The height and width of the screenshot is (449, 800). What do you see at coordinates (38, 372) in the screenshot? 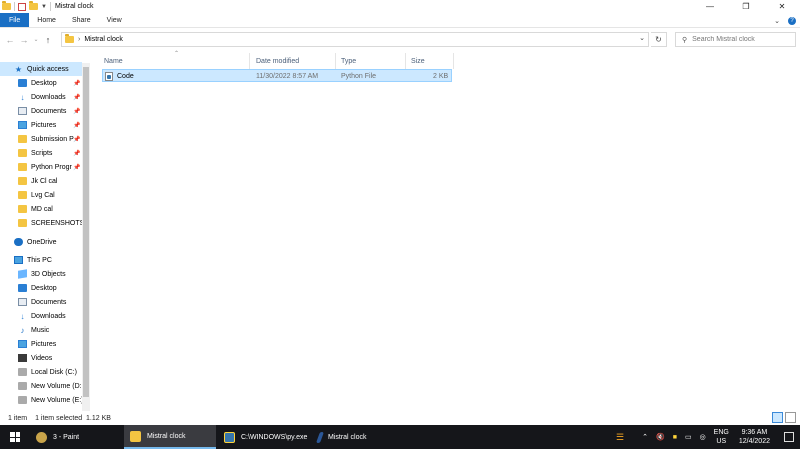
I see `nav-item-local-disk-c: Local Disk (C:)` at bounding box center [38, 372].